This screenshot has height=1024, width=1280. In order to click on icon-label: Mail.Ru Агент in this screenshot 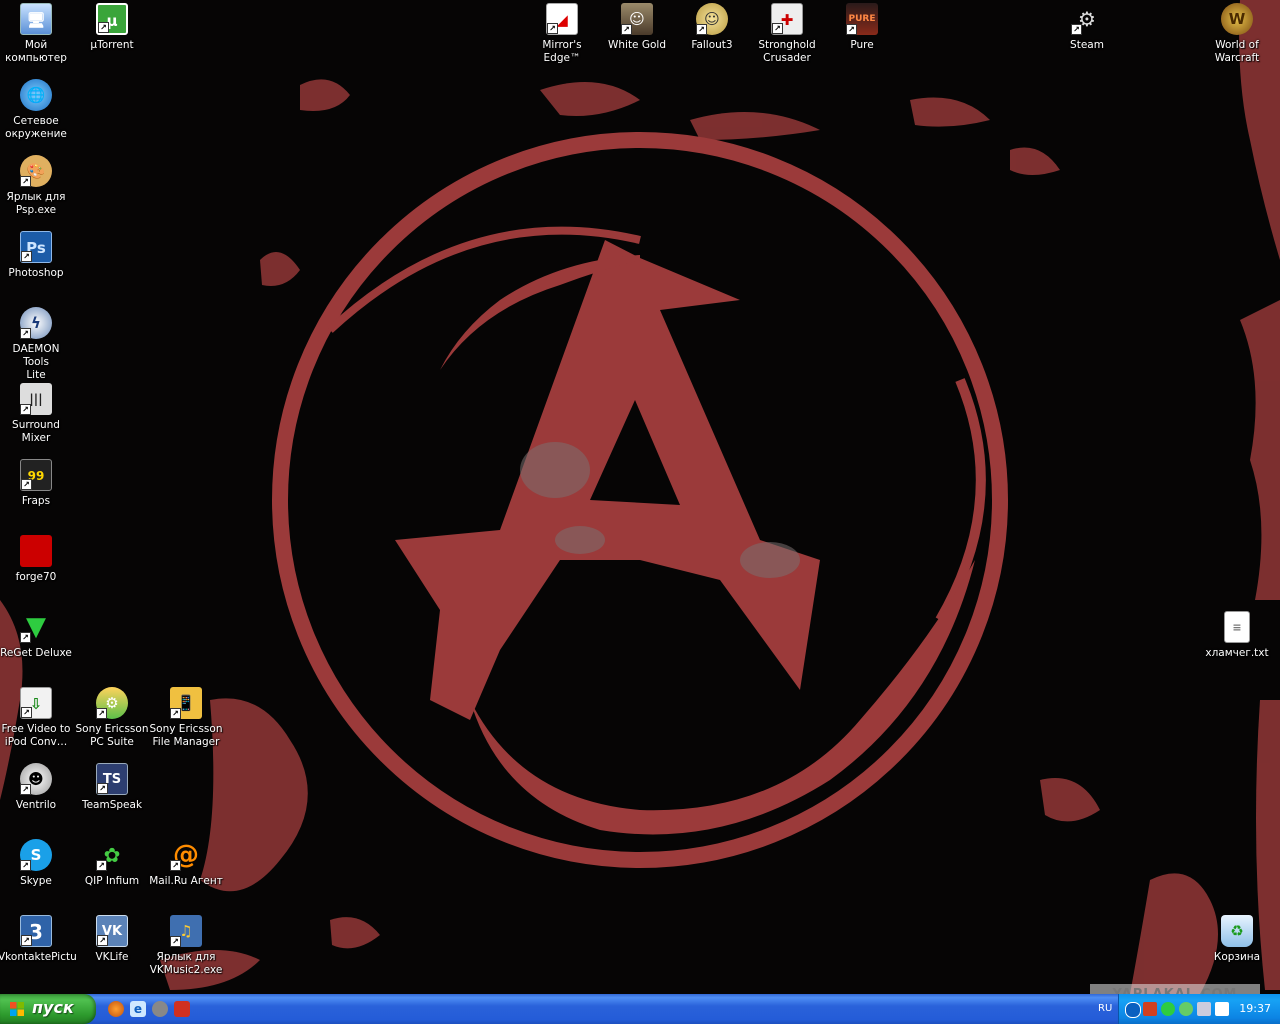, I will do `click(186, 881)`.